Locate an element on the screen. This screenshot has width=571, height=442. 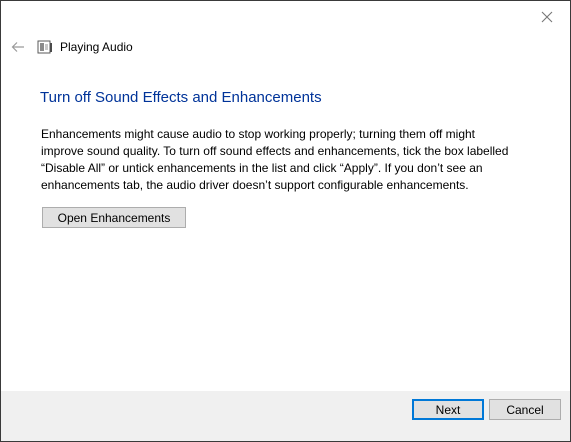
window-header: Playing Audio is located at coordinates (85, 47).